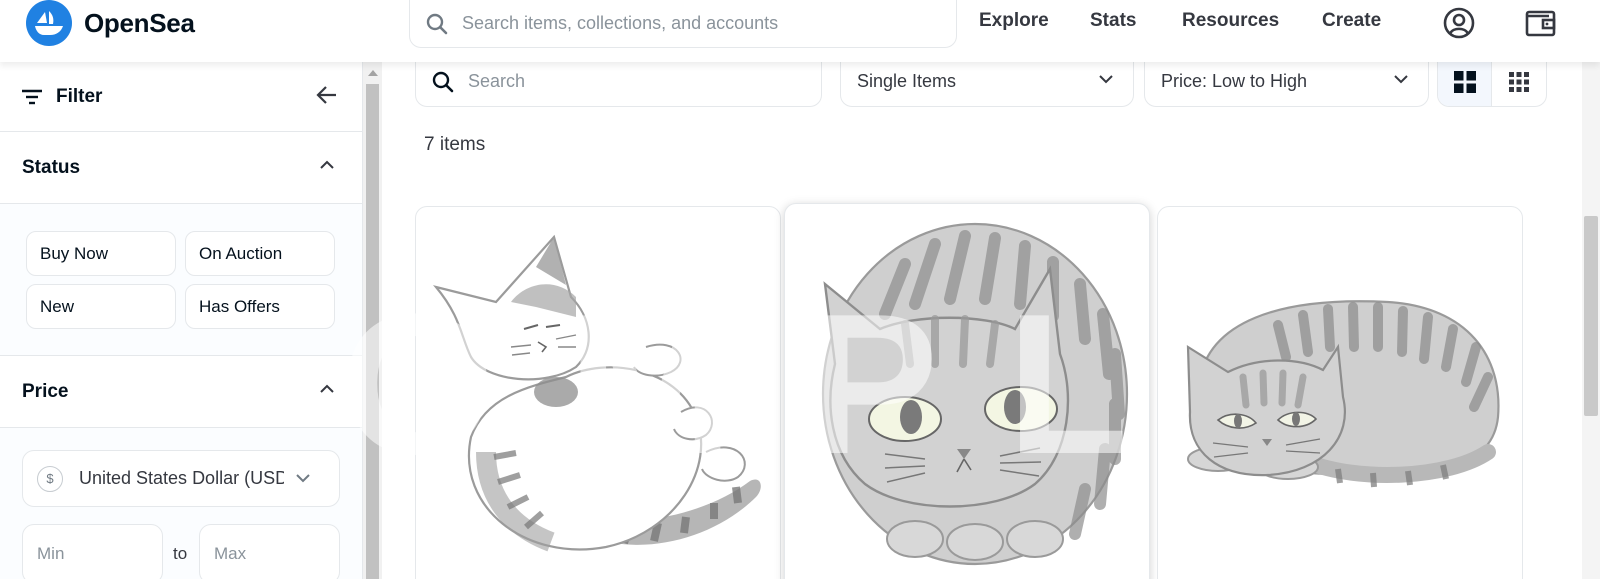 The height and width of the screenshot is (579, 1600). Describe the element at coordinates (180, 553) in the screenshot. I see `price-to-label: to` at that location.